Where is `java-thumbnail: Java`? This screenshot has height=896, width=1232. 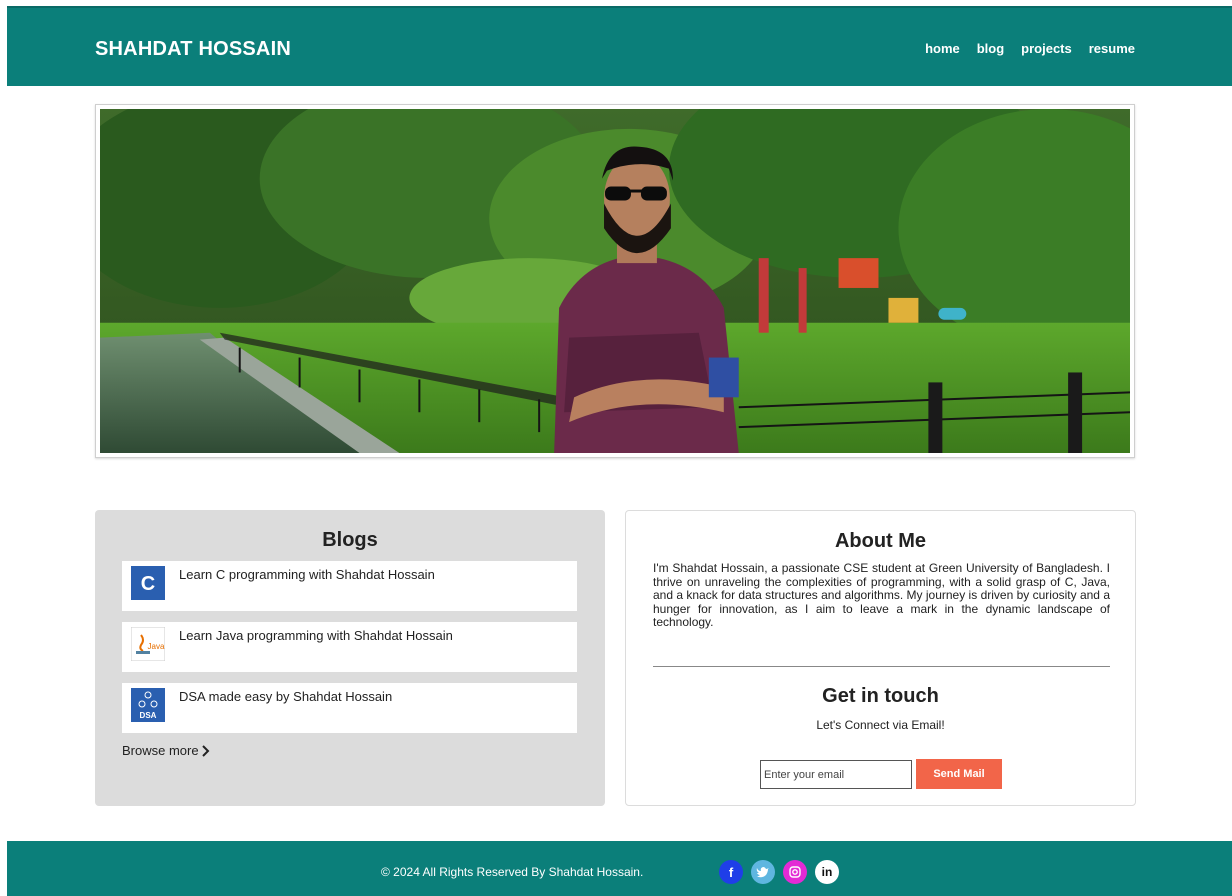 java-thumbnail: Java is located at coordinates (148, 644).